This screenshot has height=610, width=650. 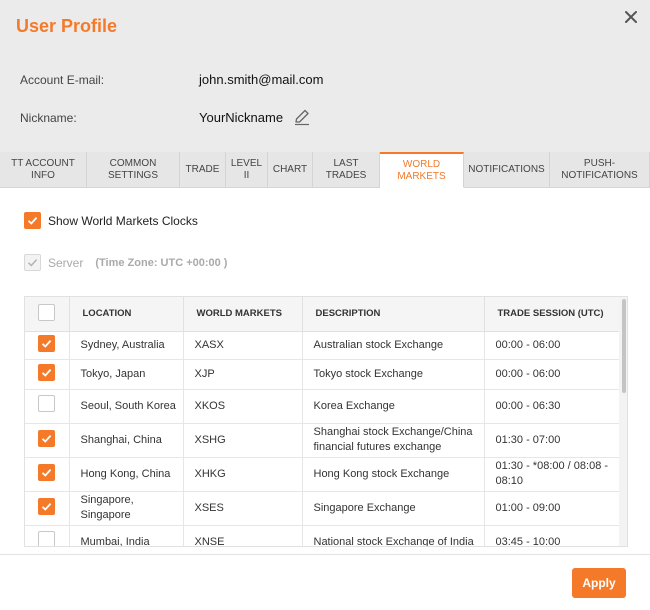 What do you see at coordinates (133, 170) in the screenshot?
I see `tab-common-settings: COMMON SETTINGS` at bounding box center [133, 170].